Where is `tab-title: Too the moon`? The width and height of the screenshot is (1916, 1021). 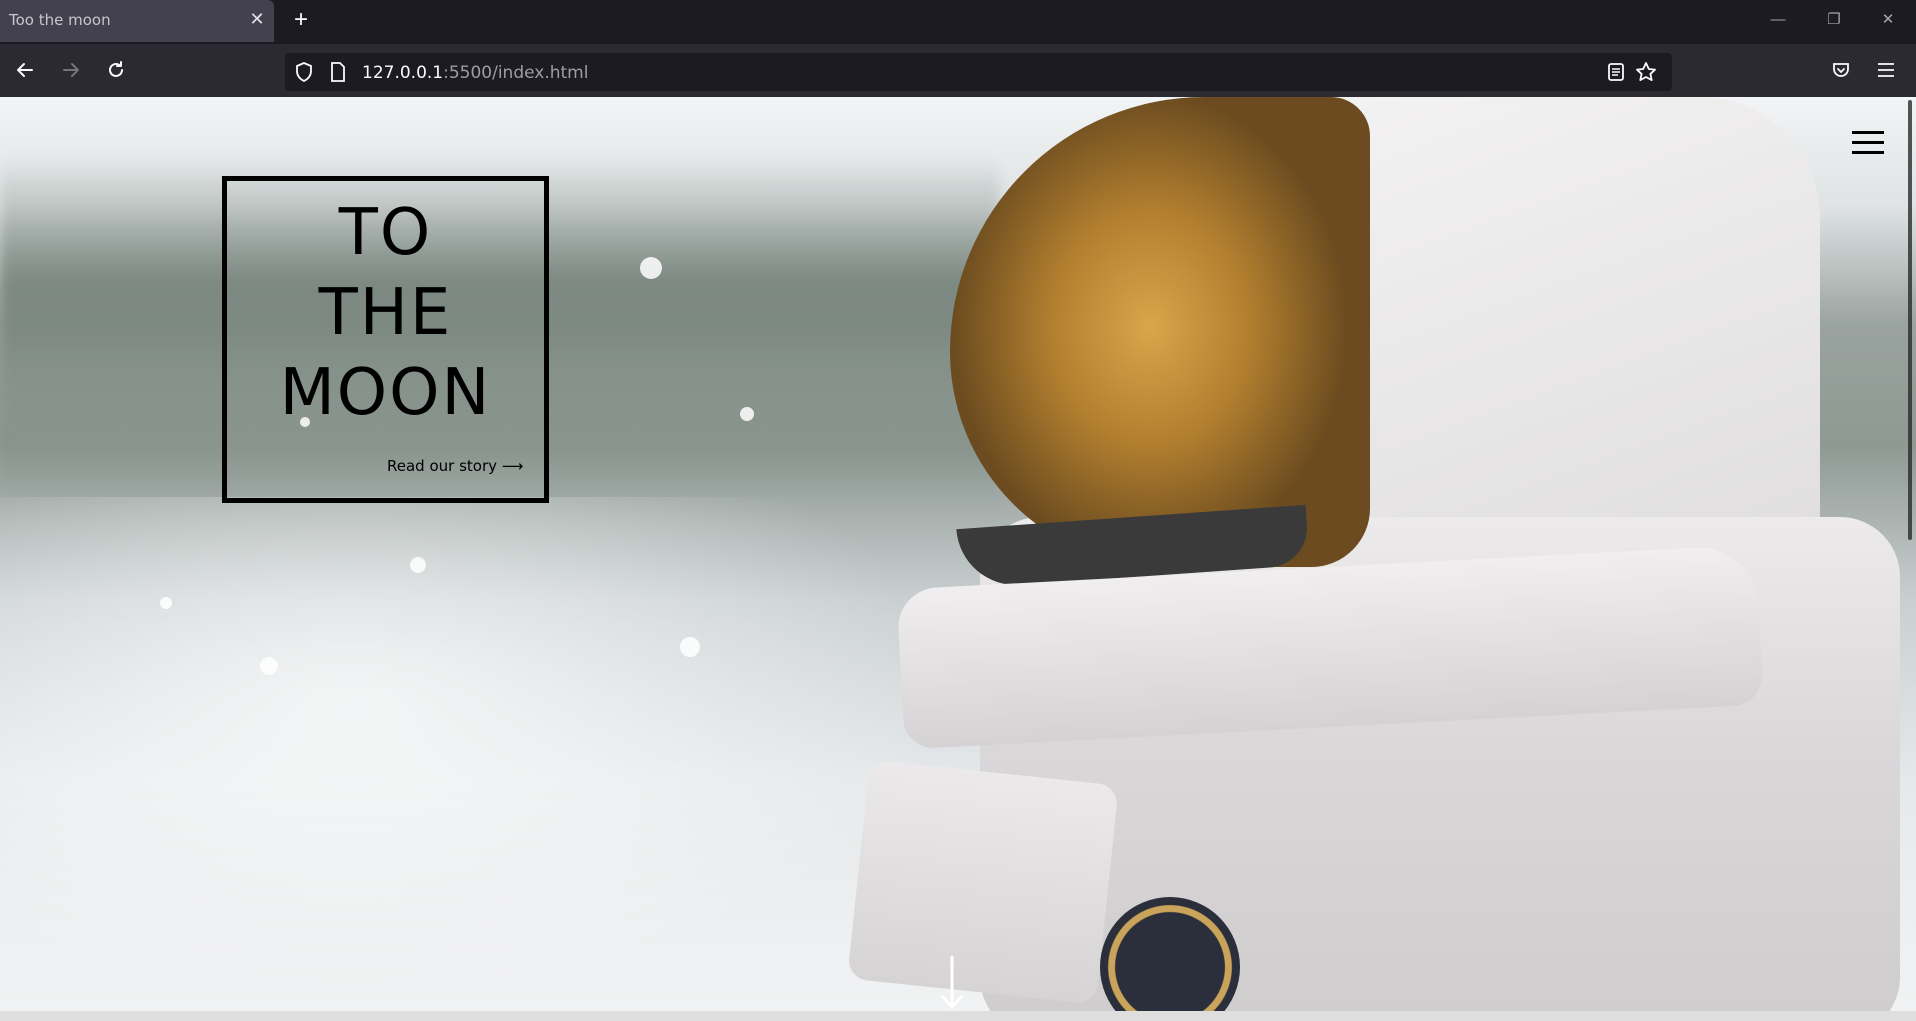 tab-title: Too the moon is located at coordinates (60, 20).